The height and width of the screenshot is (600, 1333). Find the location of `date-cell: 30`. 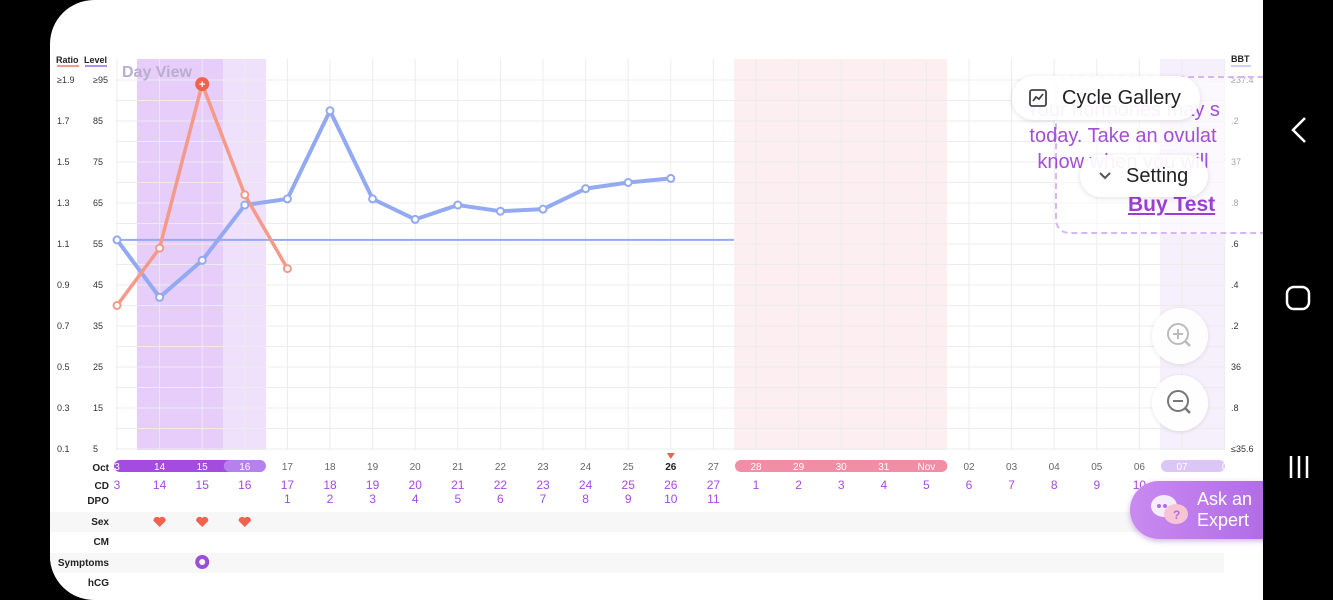

date-cell: 30 is located at coordinates (842, 467).